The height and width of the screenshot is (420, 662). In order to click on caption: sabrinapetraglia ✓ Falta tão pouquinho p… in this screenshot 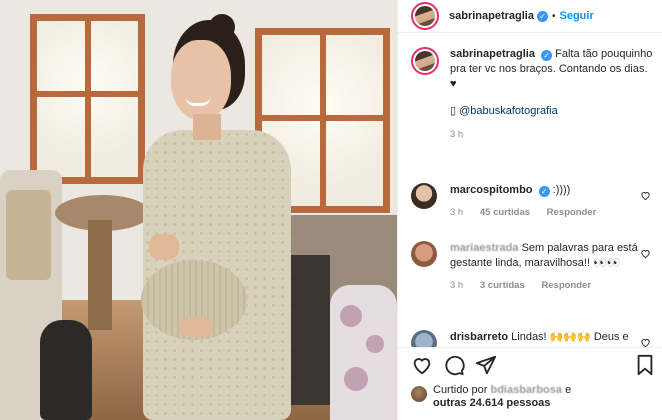, I will do `click(530, 93)`.